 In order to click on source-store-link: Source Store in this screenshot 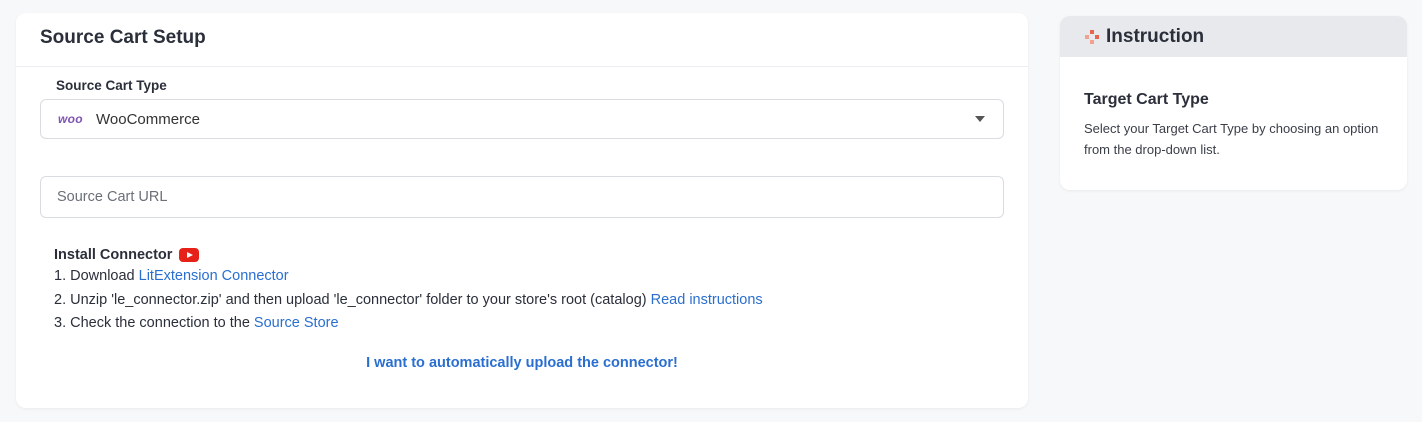, I will do `click(296, 323)`.